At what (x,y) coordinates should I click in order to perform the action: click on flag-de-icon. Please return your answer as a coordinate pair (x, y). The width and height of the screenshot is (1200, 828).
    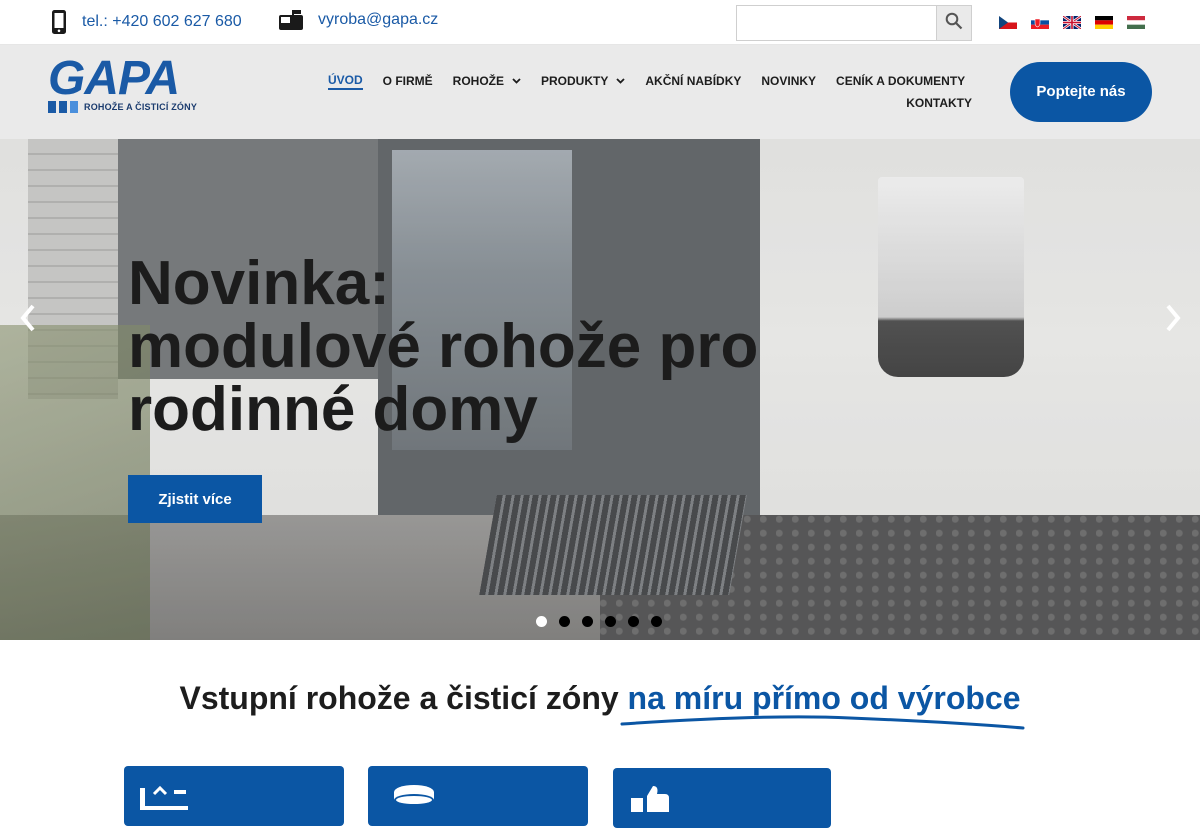
    Looking at the image, I should click on (1104, 22).